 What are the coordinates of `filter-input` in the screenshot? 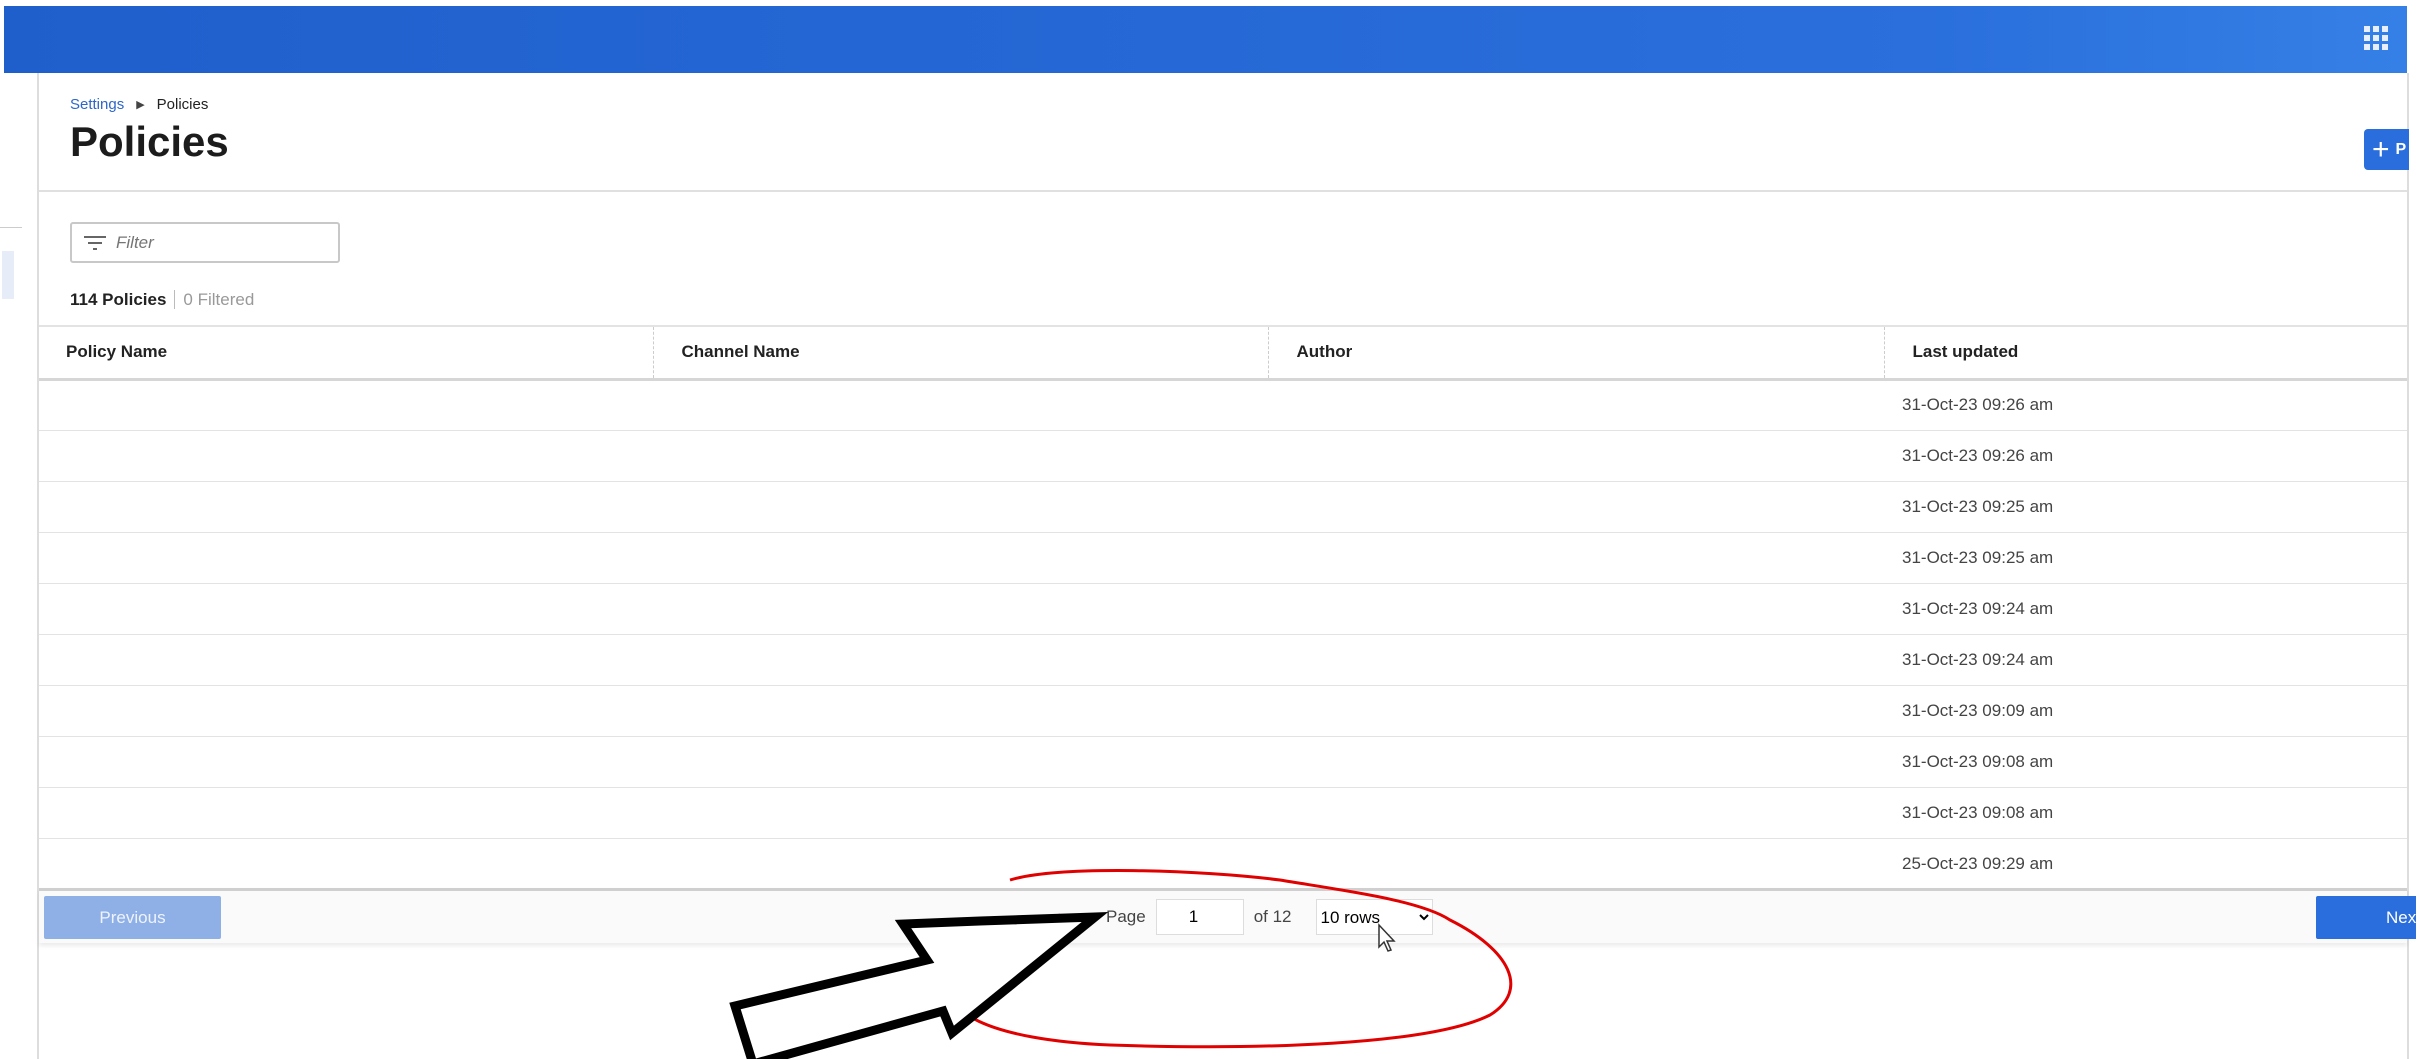 It's located at (216, 242).